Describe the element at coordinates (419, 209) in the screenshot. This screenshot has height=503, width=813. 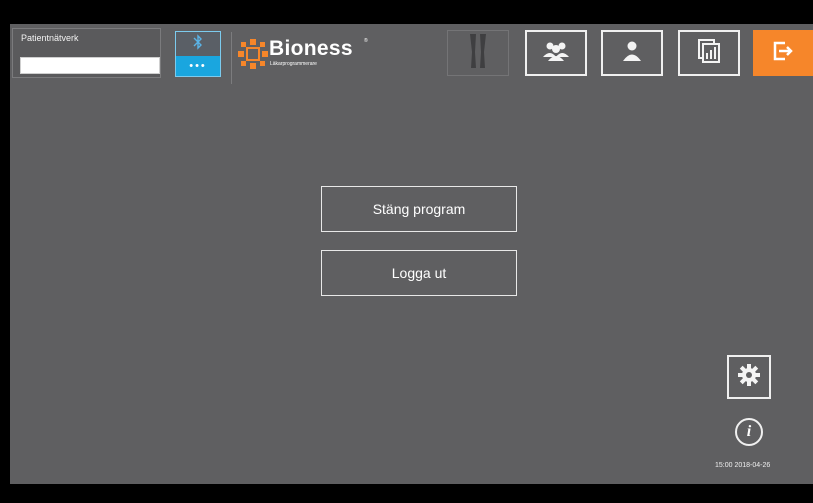
I see `close-program-button: Stäng program` at that location.